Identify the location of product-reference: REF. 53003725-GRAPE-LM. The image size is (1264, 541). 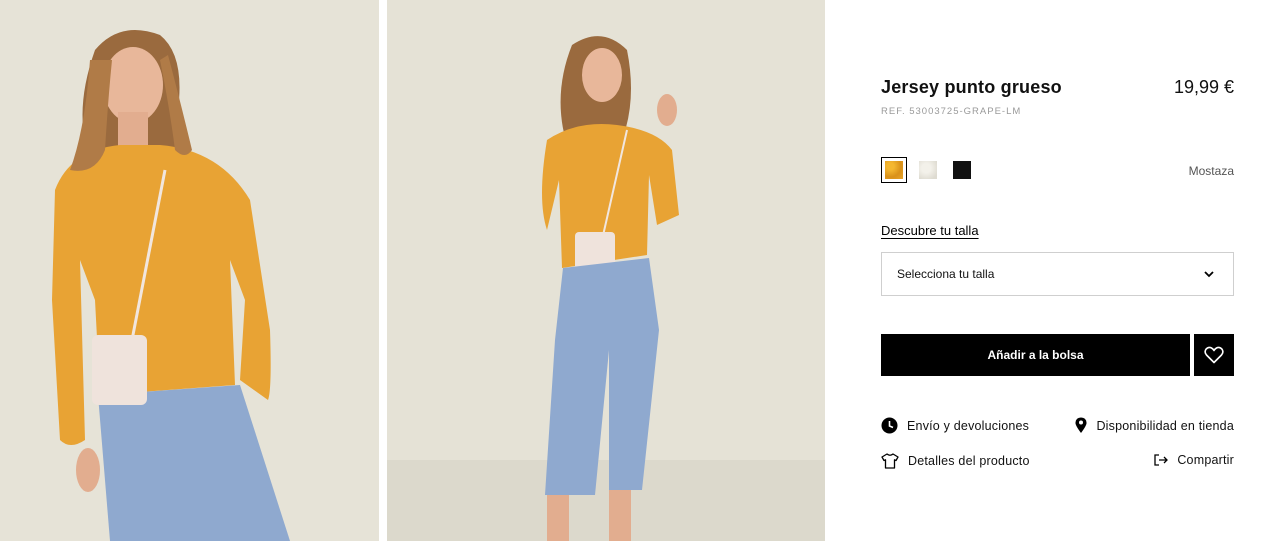
(951, 111).